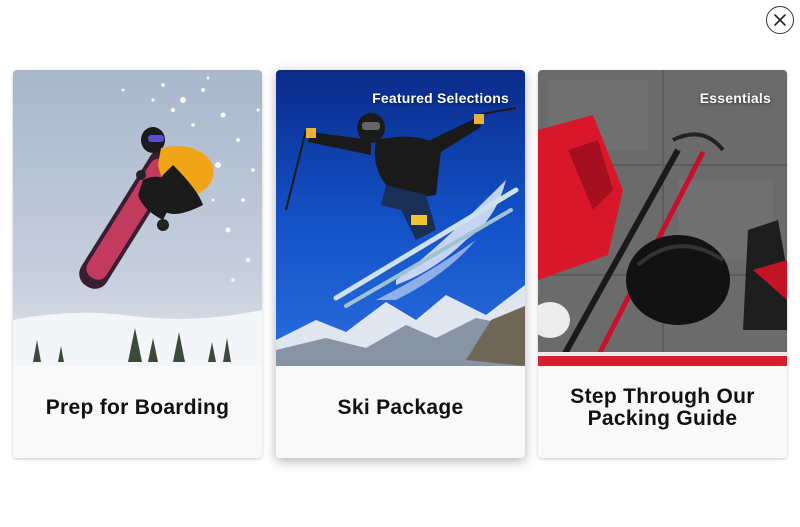 This screenshot has height=527, width=800. I want to click on card-title: Prep for Boarding, so click(137, 407).